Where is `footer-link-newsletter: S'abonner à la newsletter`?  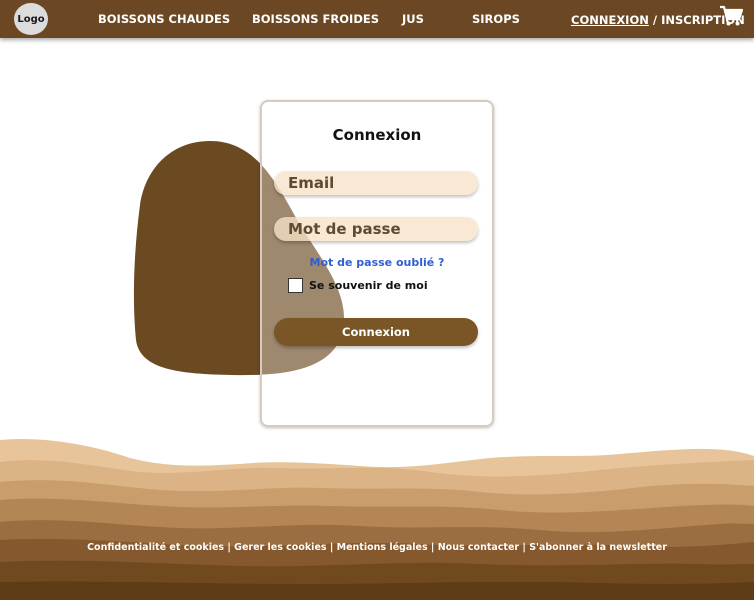
footer-link-newsletter: S'abonner à la newsletter is located at coordinates (598, 547).